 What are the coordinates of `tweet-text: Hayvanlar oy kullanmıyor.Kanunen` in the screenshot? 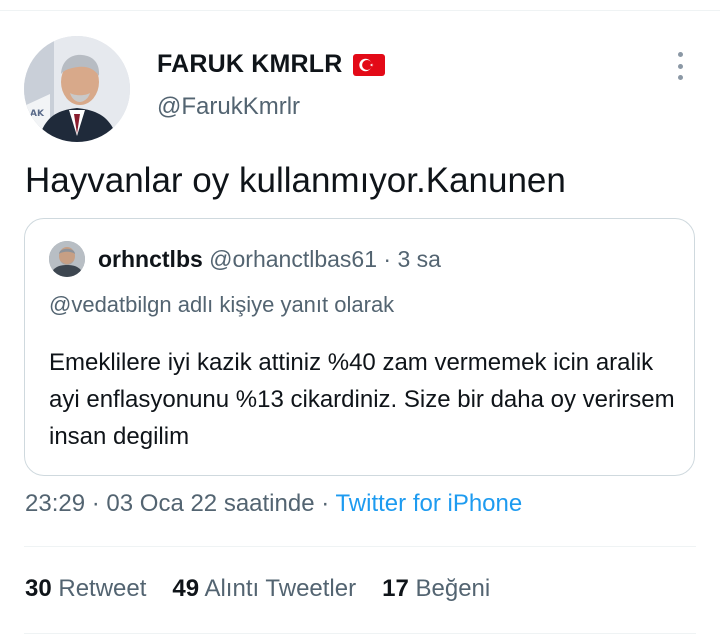 It's located at (295, 180).